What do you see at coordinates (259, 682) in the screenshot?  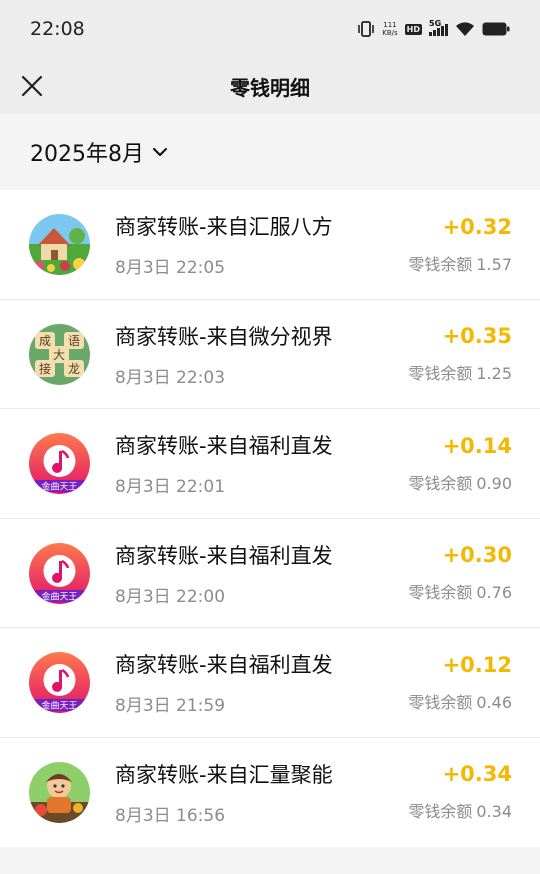 I see `transaction-info: 商家转账-来自福利直发 8月3日 21:59` at bounding box center [259, 682].